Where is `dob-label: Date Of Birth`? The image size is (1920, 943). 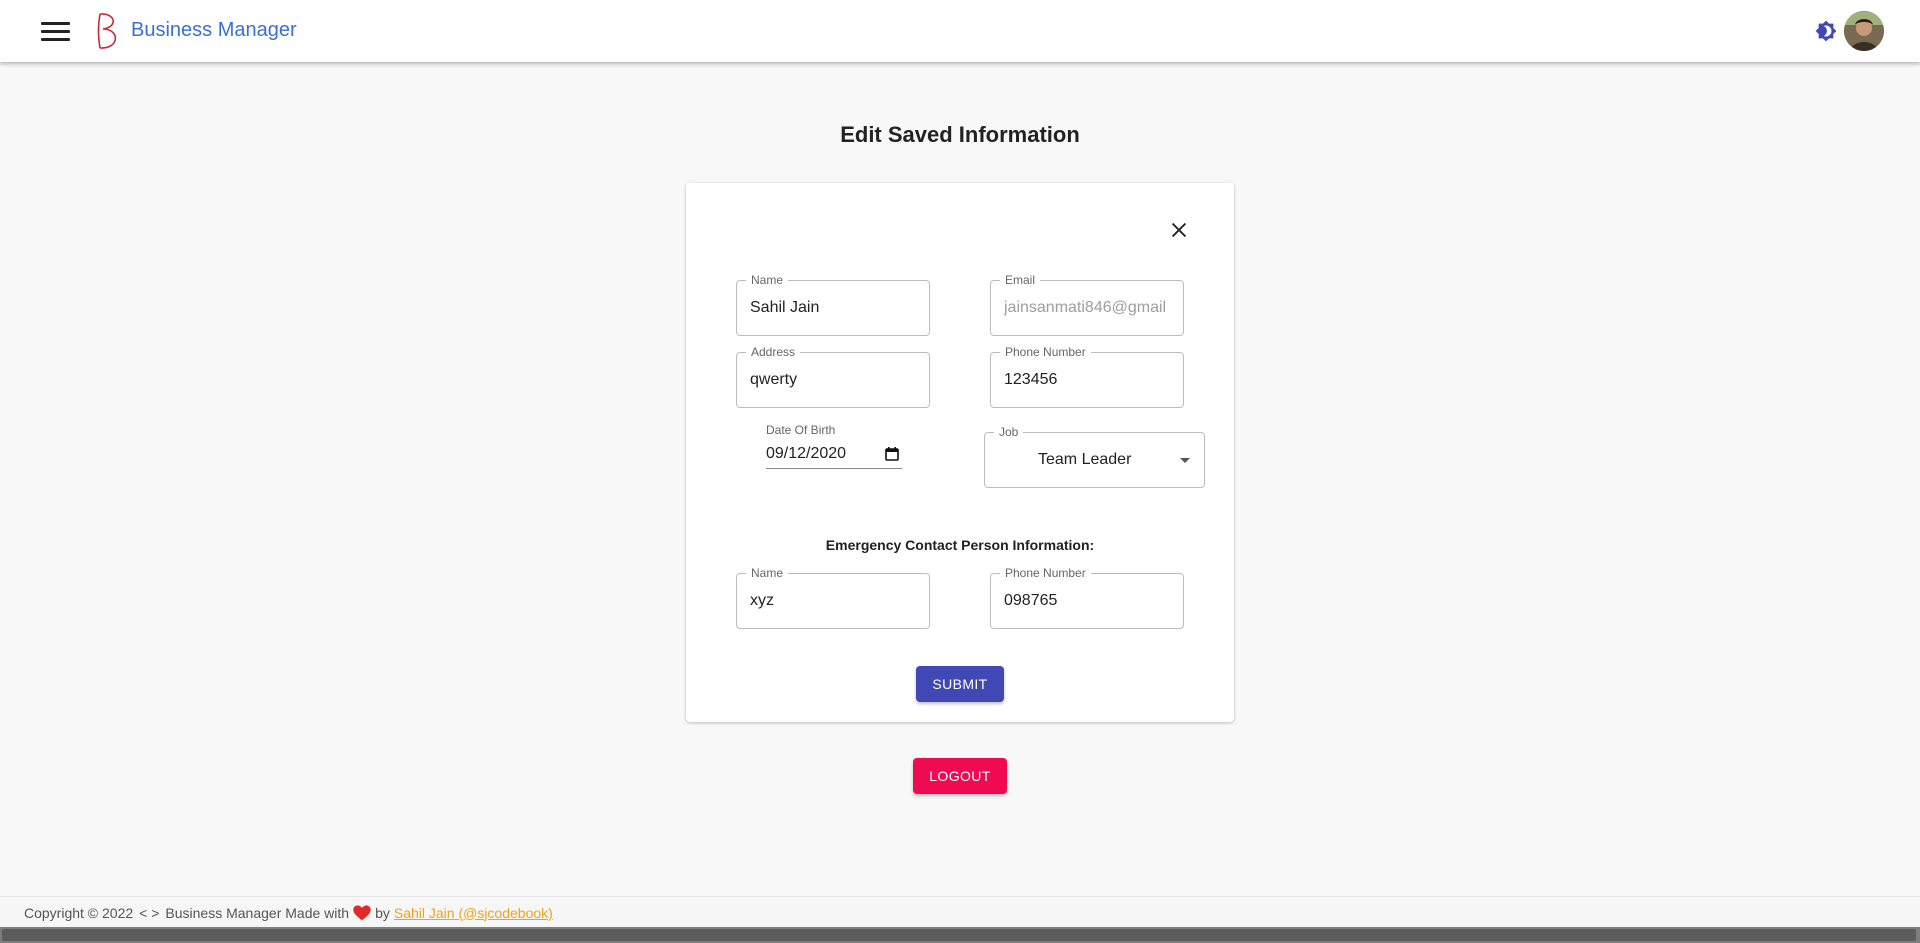 dob-label: Date Of Birth is located at coordinates (801, 430).